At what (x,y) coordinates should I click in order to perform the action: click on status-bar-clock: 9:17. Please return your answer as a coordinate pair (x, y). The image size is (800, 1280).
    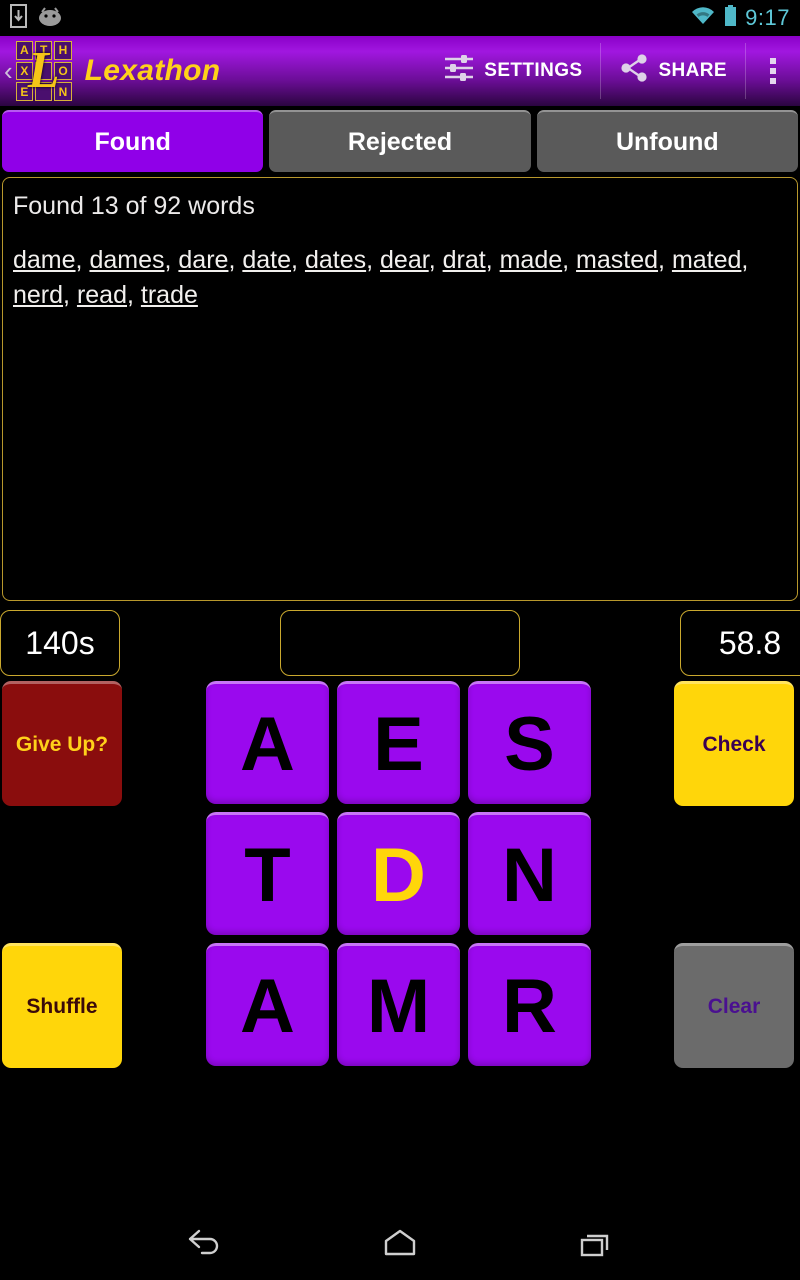
    Looking at the image, I should click on (767, 17).